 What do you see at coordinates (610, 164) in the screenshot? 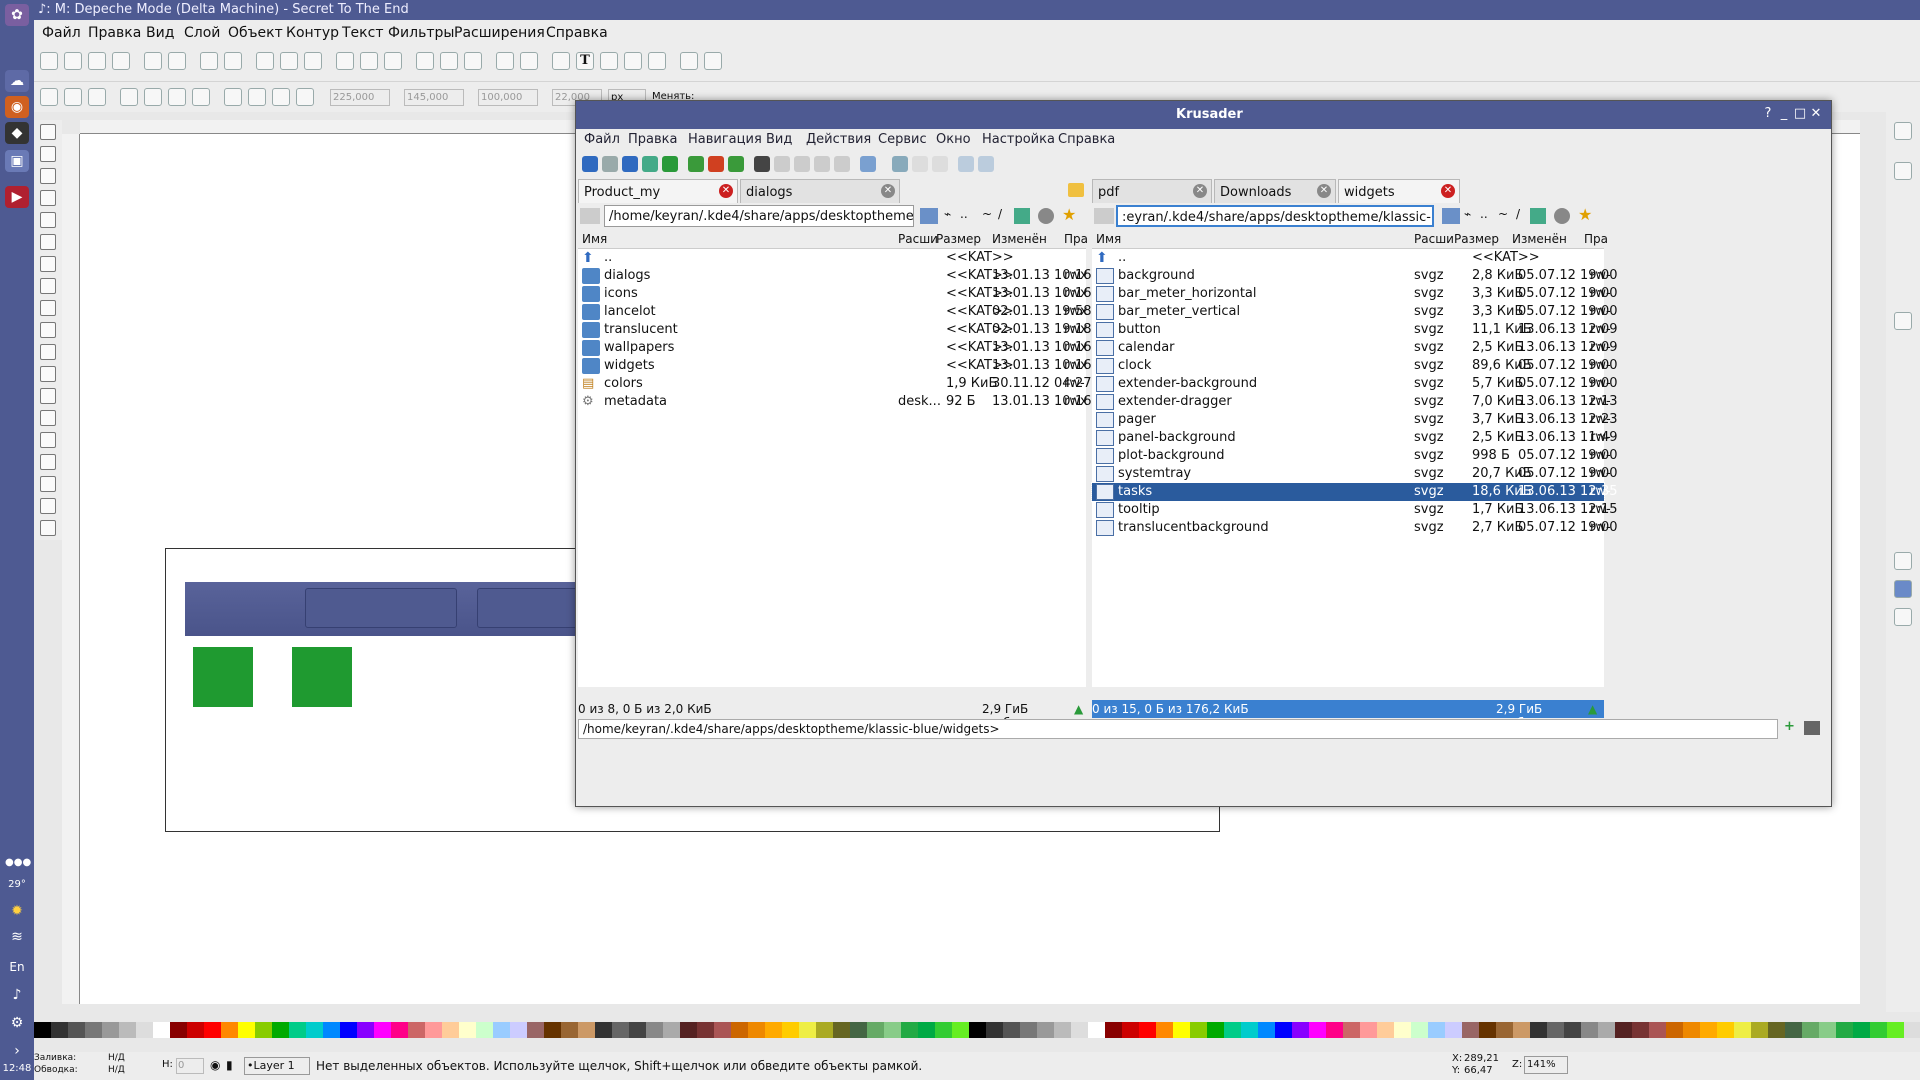
I see `forward-icon` at bounding box center [610, 164].